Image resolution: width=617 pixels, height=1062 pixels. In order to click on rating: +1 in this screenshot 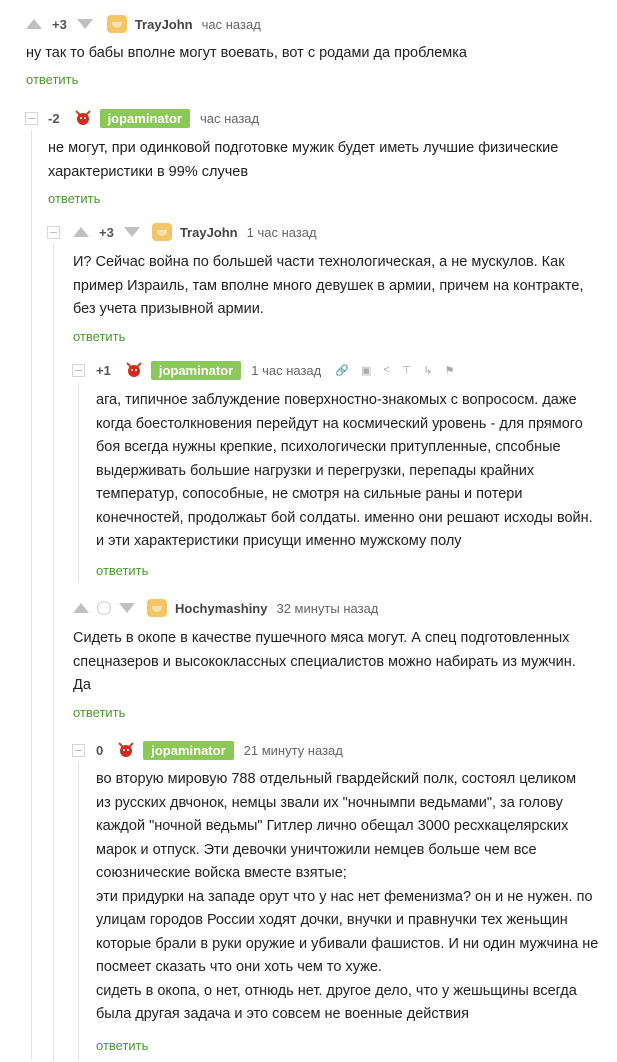, I will do `click(103, 370)`.